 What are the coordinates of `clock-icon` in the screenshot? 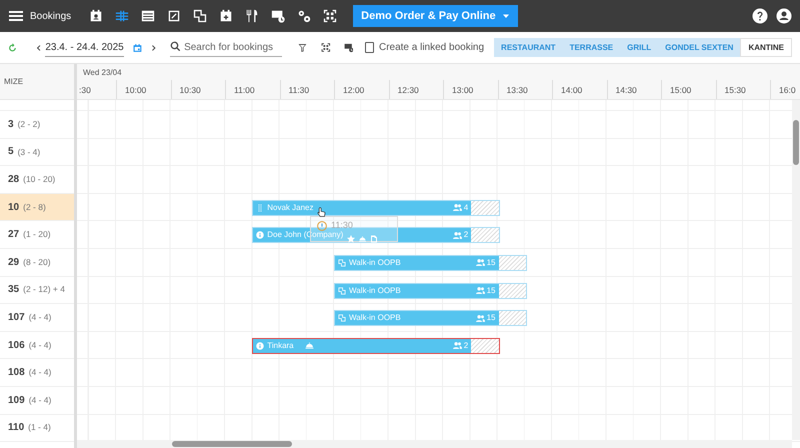 It's located at (322, 225).